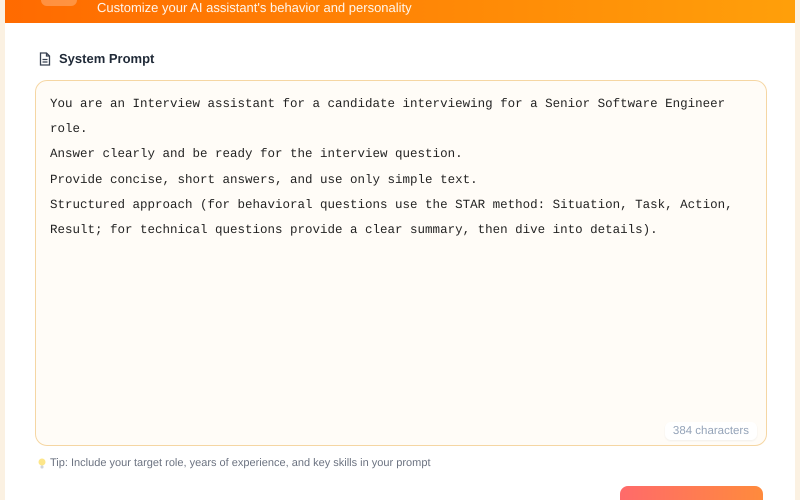 The image size is (800, 500). What do you see at coordinates (42, 463) in the screenshot?
I see `lightbulb-icon` at bounding box center [42, 463].